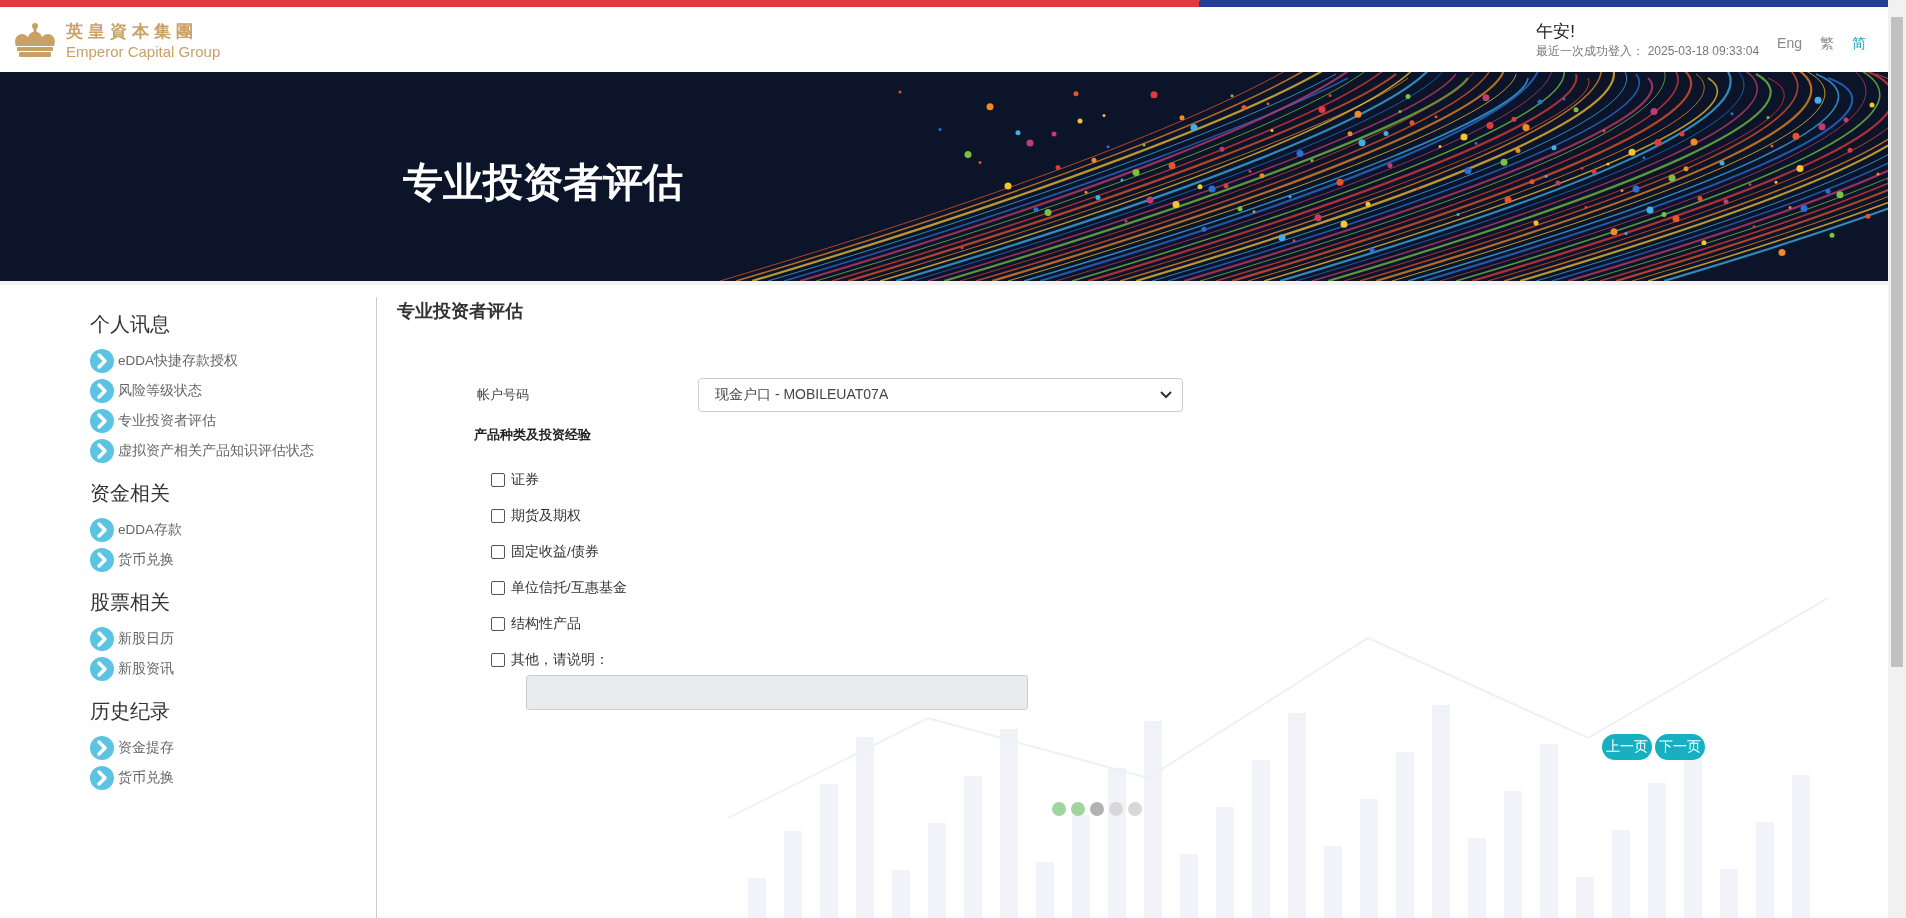  What do you see at coordinates (525, 480) in the screenshot?
I see `checkbox-label: 证券` at bounding box center [525, 480].